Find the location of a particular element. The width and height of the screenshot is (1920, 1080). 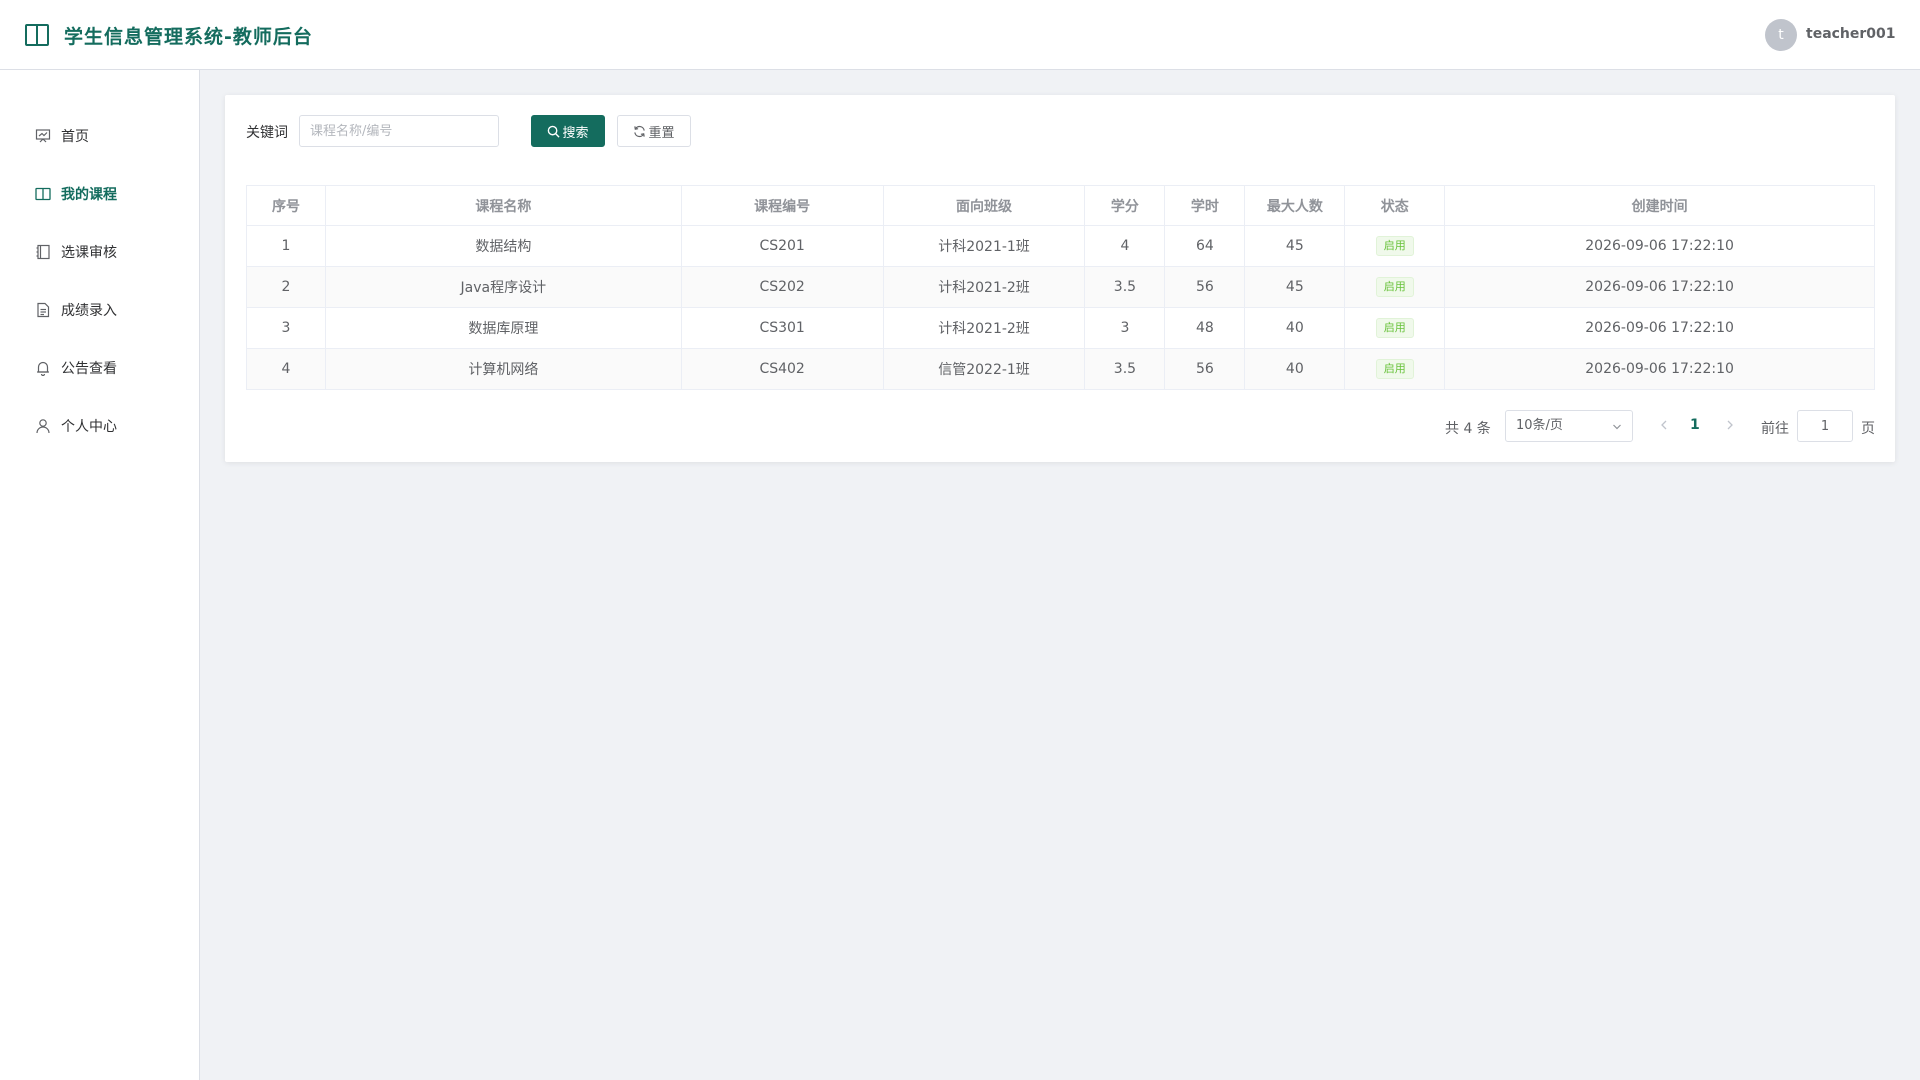

cell-course-name: 数据结构 is located at coordinates (503, 246).